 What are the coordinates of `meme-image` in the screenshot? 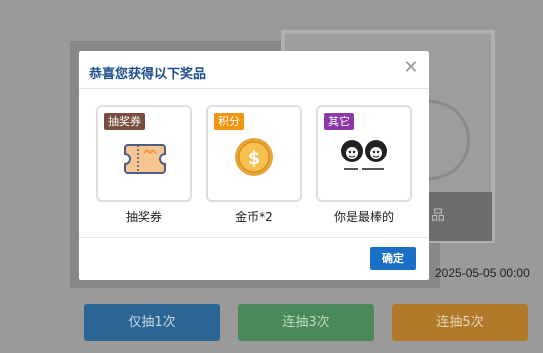 It's located at (364, 157).